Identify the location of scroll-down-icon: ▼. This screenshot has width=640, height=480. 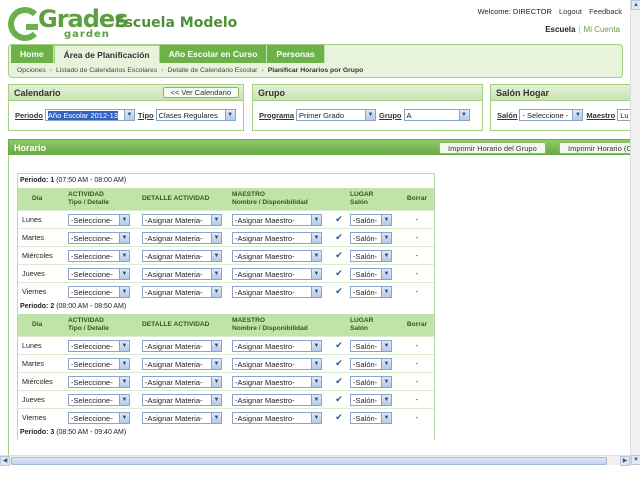
(635, 460).